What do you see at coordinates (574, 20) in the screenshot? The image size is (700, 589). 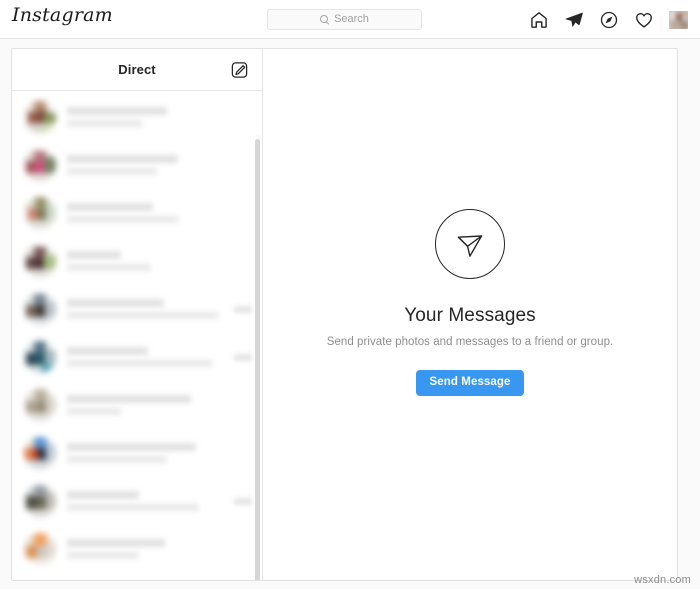 I see `direct-send-icon` at bounding box center [574, 20].